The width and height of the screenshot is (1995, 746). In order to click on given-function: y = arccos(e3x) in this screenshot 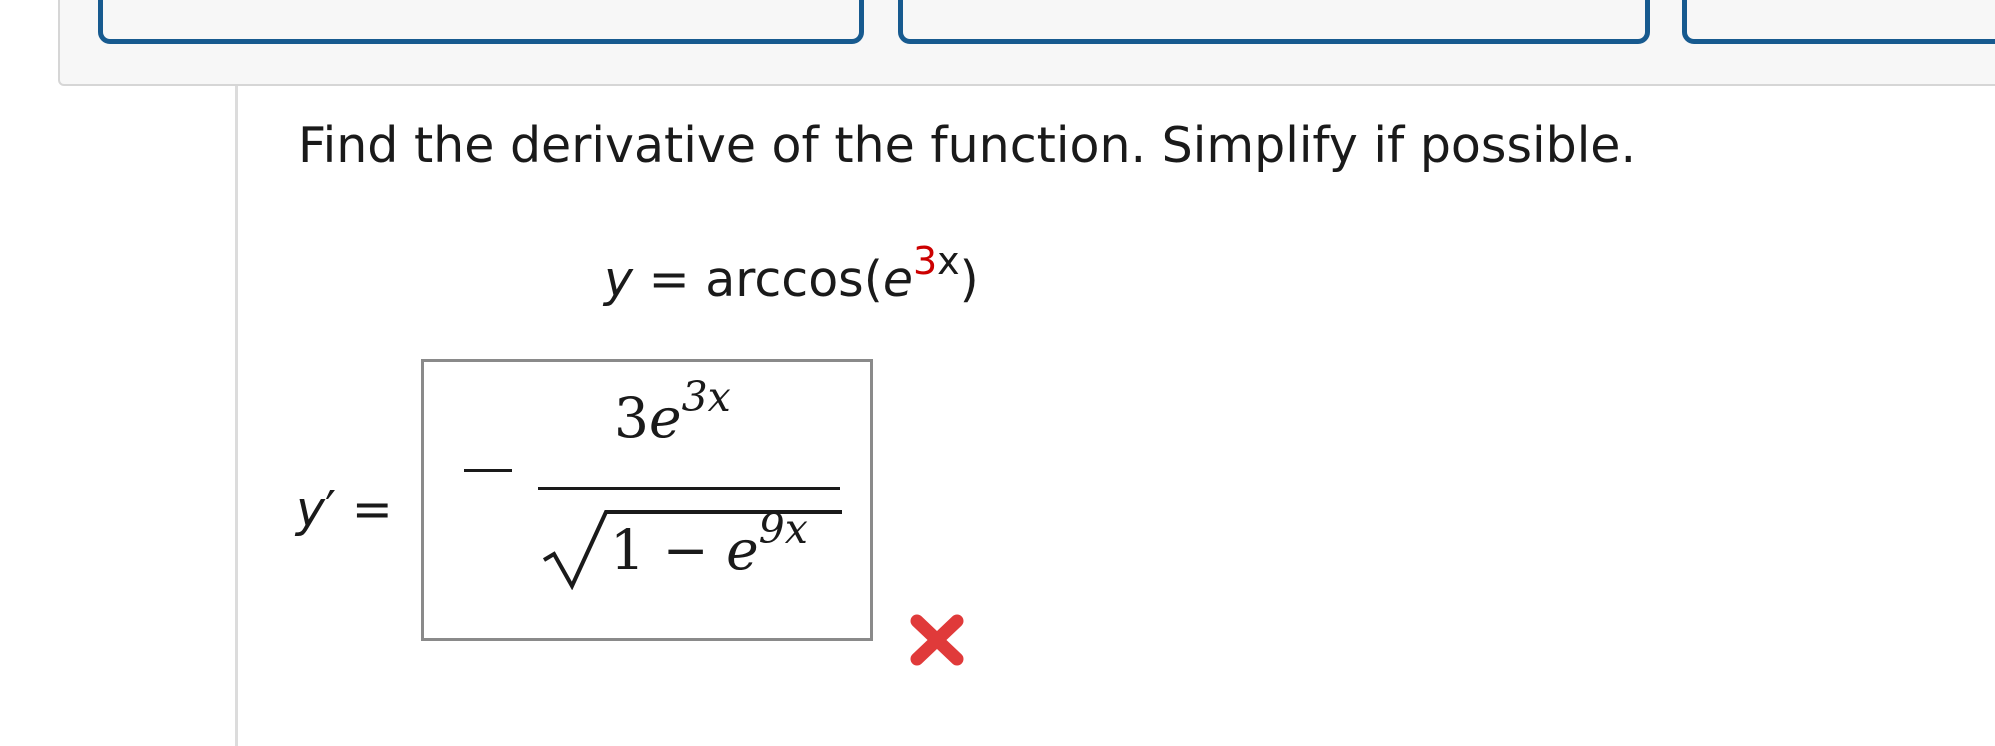, I will do `click(791, 276)`.